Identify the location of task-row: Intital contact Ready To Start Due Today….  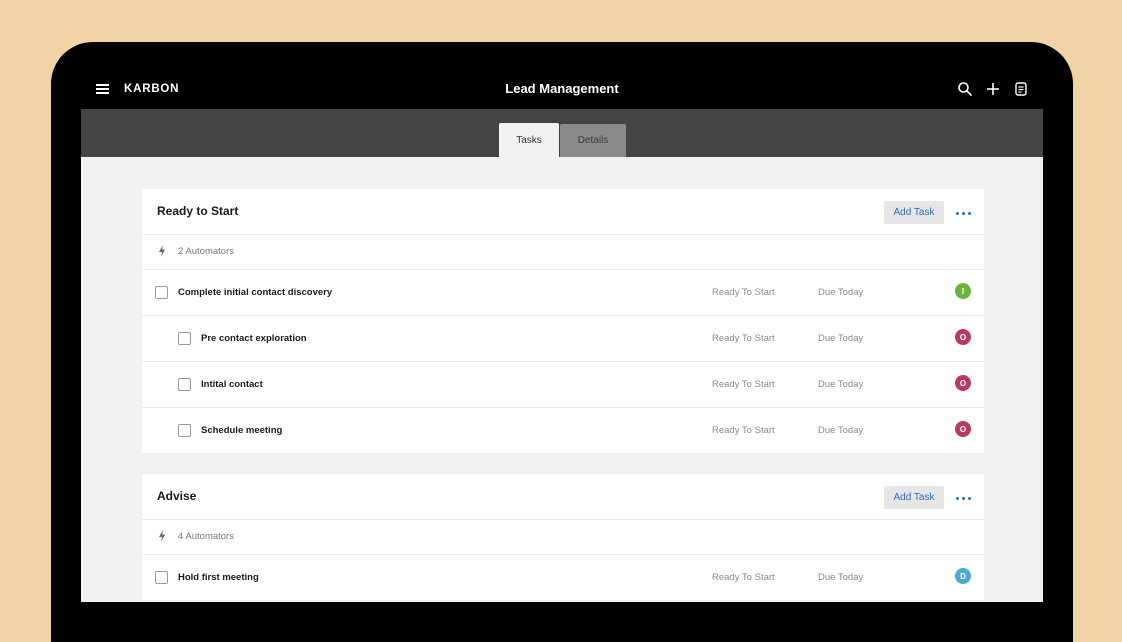
(563, 385).